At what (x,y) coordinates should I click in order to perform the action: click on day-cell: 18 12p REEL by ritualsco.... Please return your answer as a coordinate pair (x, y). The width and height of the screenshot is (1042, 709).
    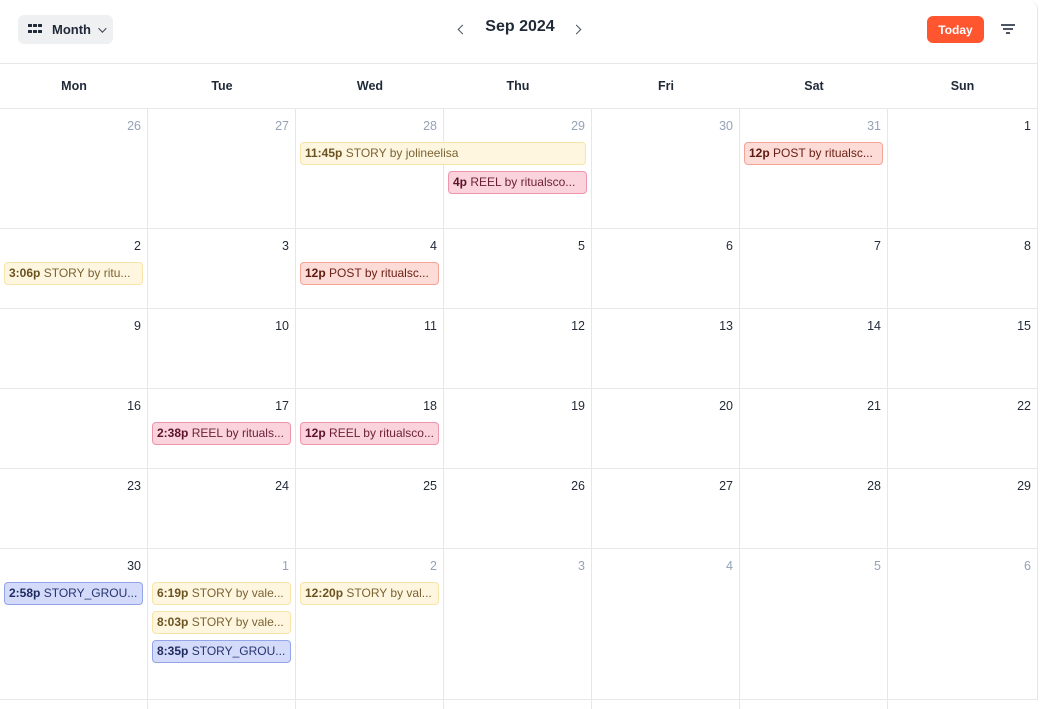
    Looking at the image, I should click on (370, 428).